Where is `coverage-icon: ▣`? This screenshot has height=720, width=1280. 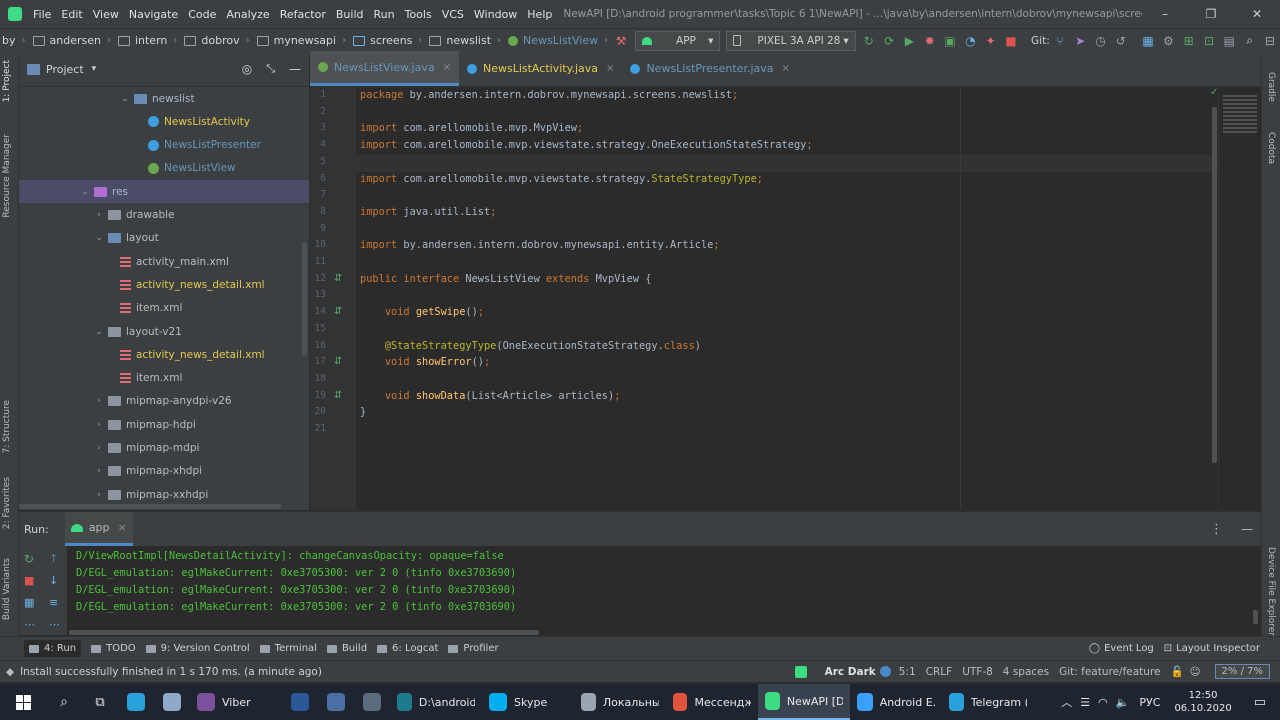 coverage-icon: ▣ is located at coordinates (950, 41).